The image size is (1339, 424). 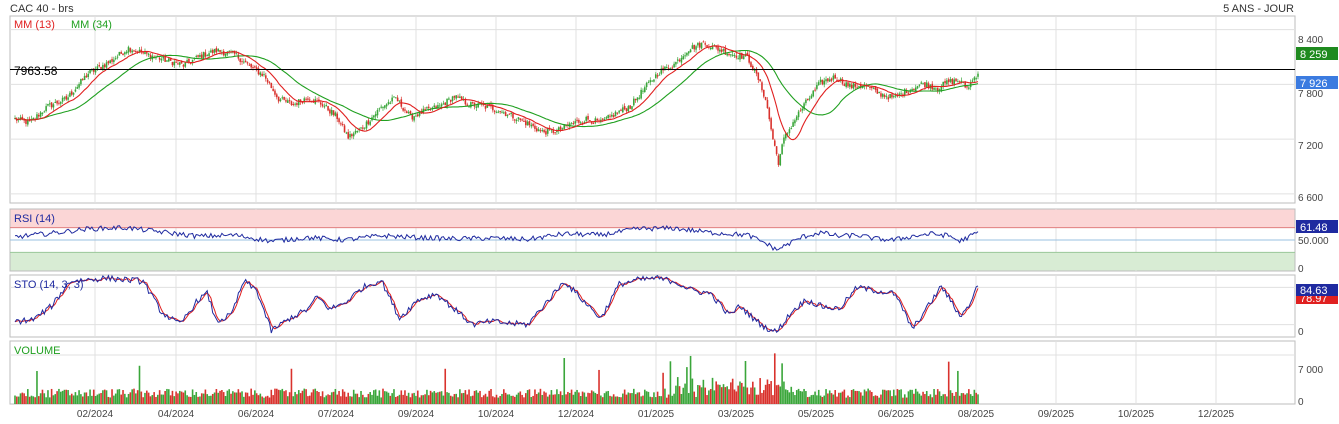 What do you see at coordinates (36, 71) in the screenshot?
I see `reference-line-label: 7963.58` at bounding box center [36, 71].